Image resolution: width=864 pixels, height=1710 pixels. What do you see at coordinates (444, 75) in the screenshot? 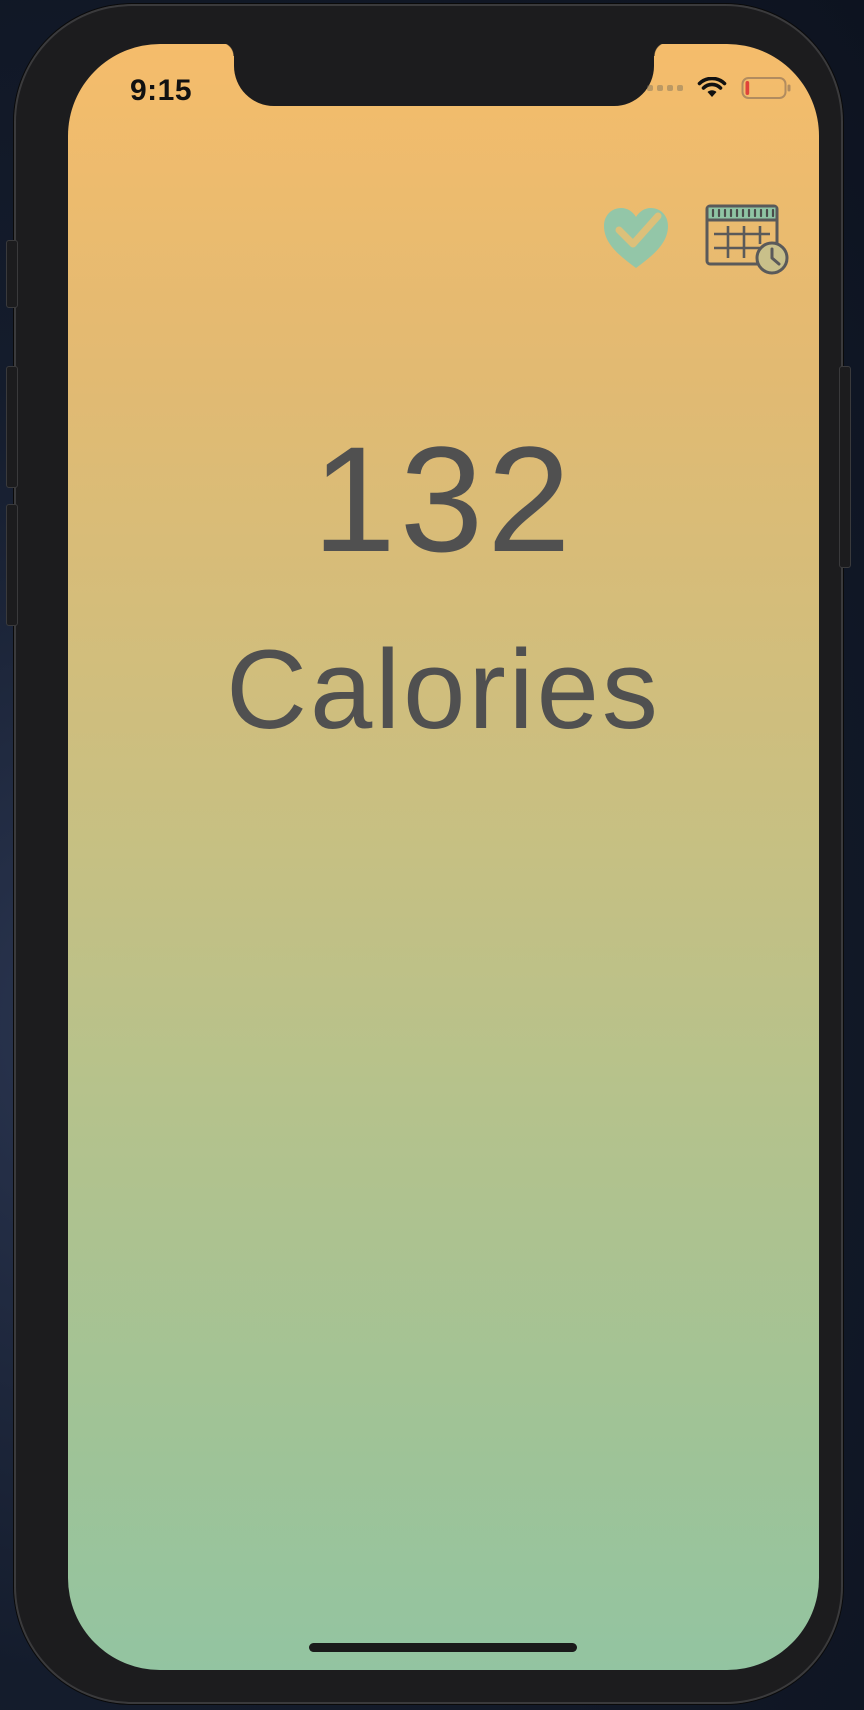
I see `notch` at bounding box center [444, 75].